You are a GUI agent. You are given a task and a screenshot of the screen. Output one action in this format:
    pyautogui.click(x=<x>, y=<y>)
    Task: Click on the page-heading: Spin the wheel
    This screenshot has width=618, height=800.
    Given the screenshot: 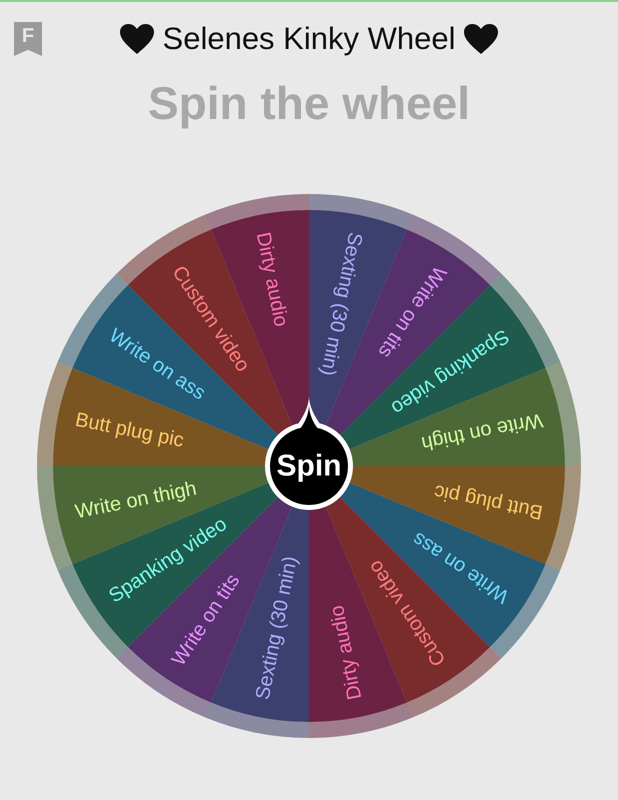 What is the action you would take?
    pyautogui.click(x=309, y=103)
    